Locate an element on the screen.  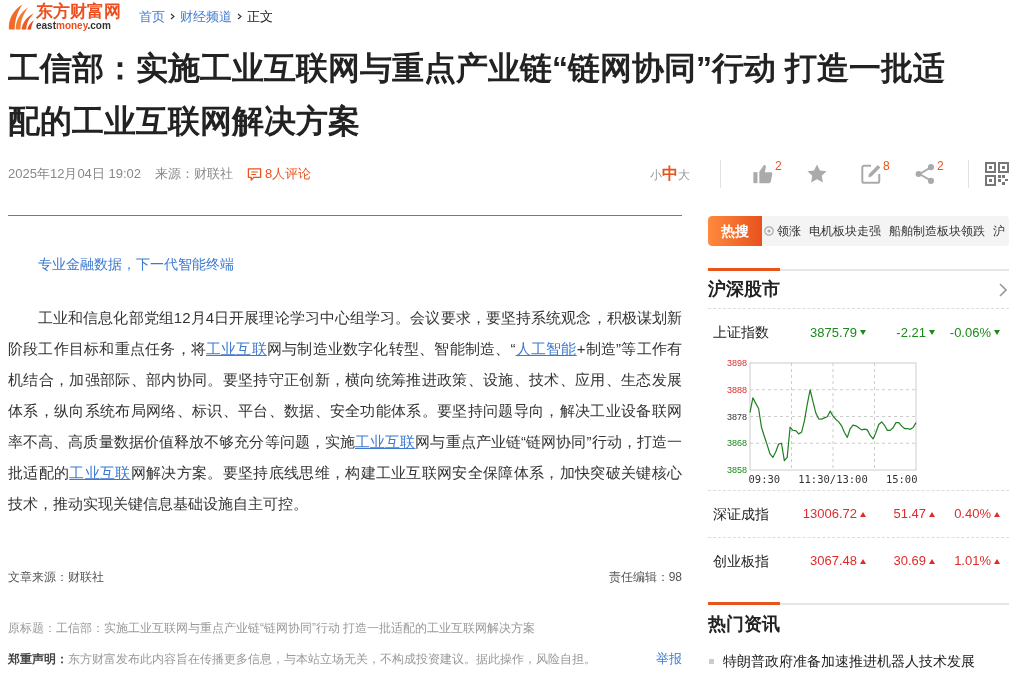
share-icon is located at coordinates (925, 174).